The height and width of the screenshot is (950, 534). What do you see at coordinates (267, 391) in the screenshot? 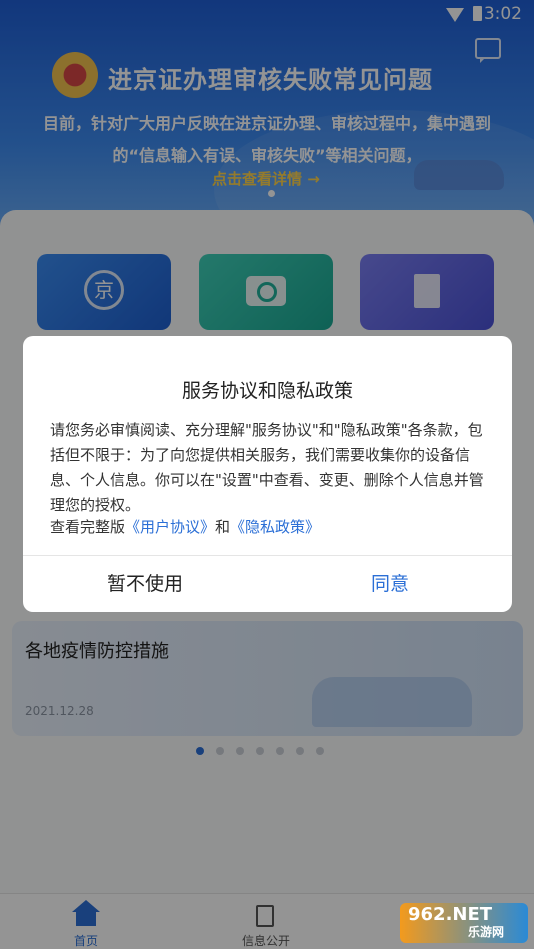
I see `dialog-title: 服务协议和隐私政策` at bounding box center [267, 391].